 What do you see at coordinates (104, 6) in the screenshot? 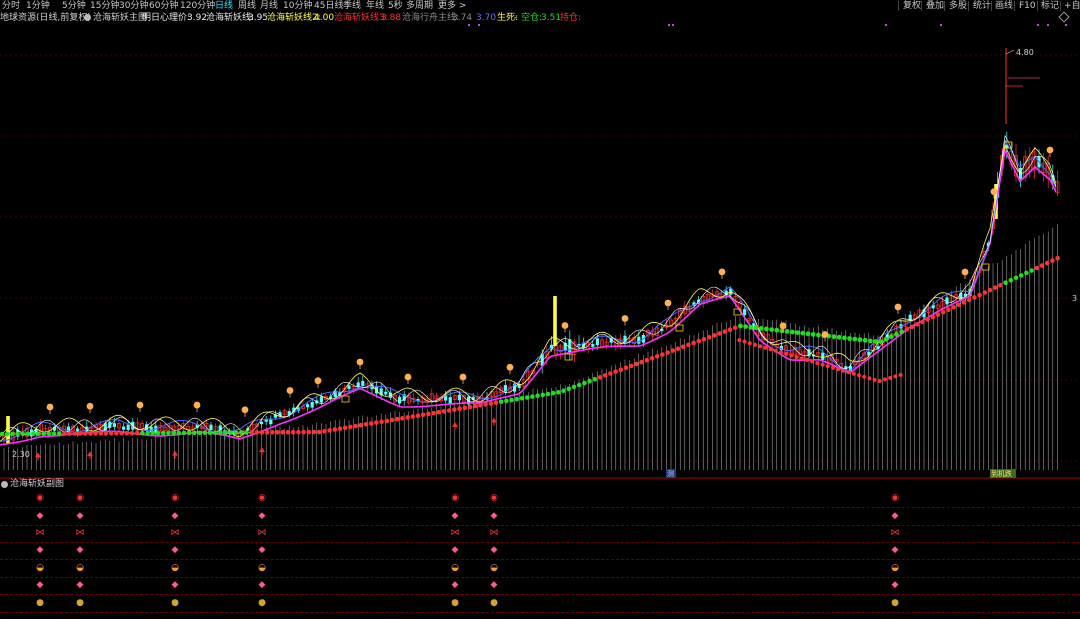
I see `period-tab-15min: 15分钟` at bounding box center [104, 6].